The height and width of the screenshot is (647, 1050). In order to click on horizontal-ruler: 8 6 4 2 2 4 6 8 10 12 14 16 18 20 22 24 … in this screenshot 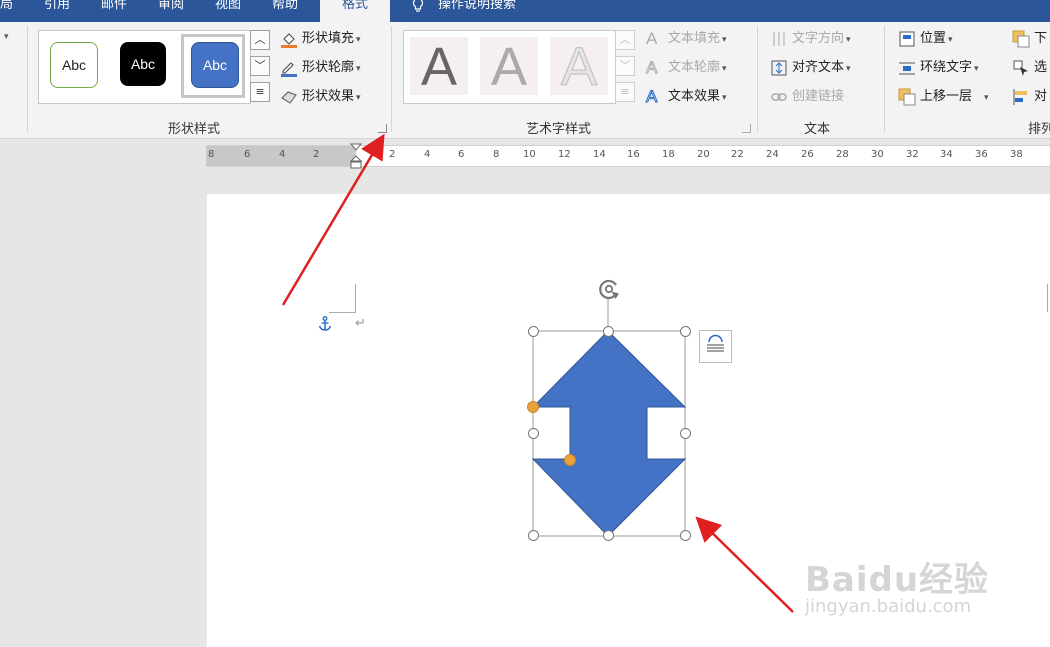, I will do `click(628, 156)`.